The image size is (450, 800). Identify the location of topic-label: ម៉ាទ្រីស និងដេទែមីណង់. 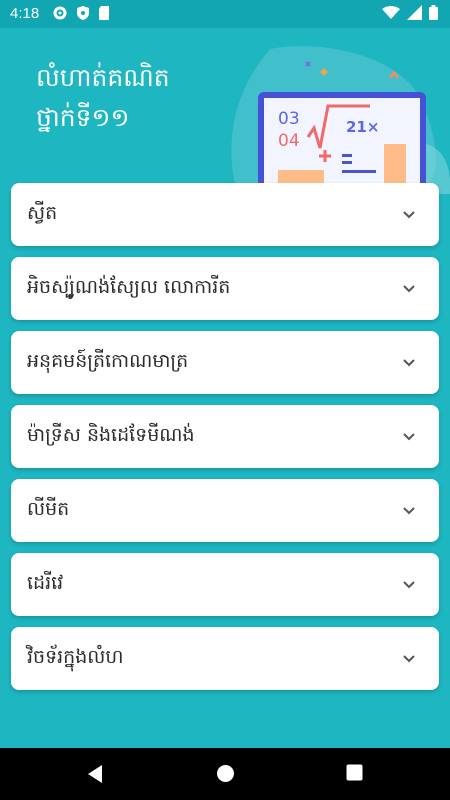
(111, 435).